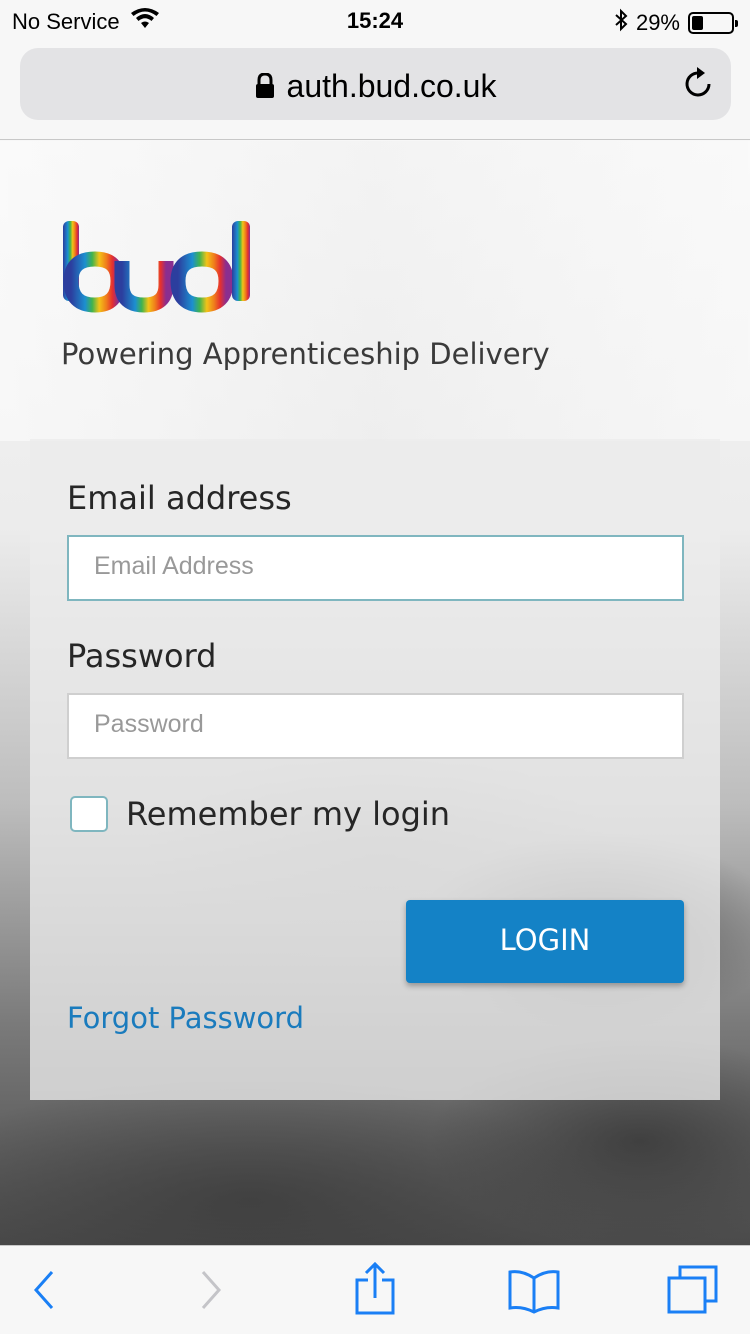  What do you see at coordinates (375, 726) in the screenshot?
I see `password-field: Password` at bounding box center [375, 726].